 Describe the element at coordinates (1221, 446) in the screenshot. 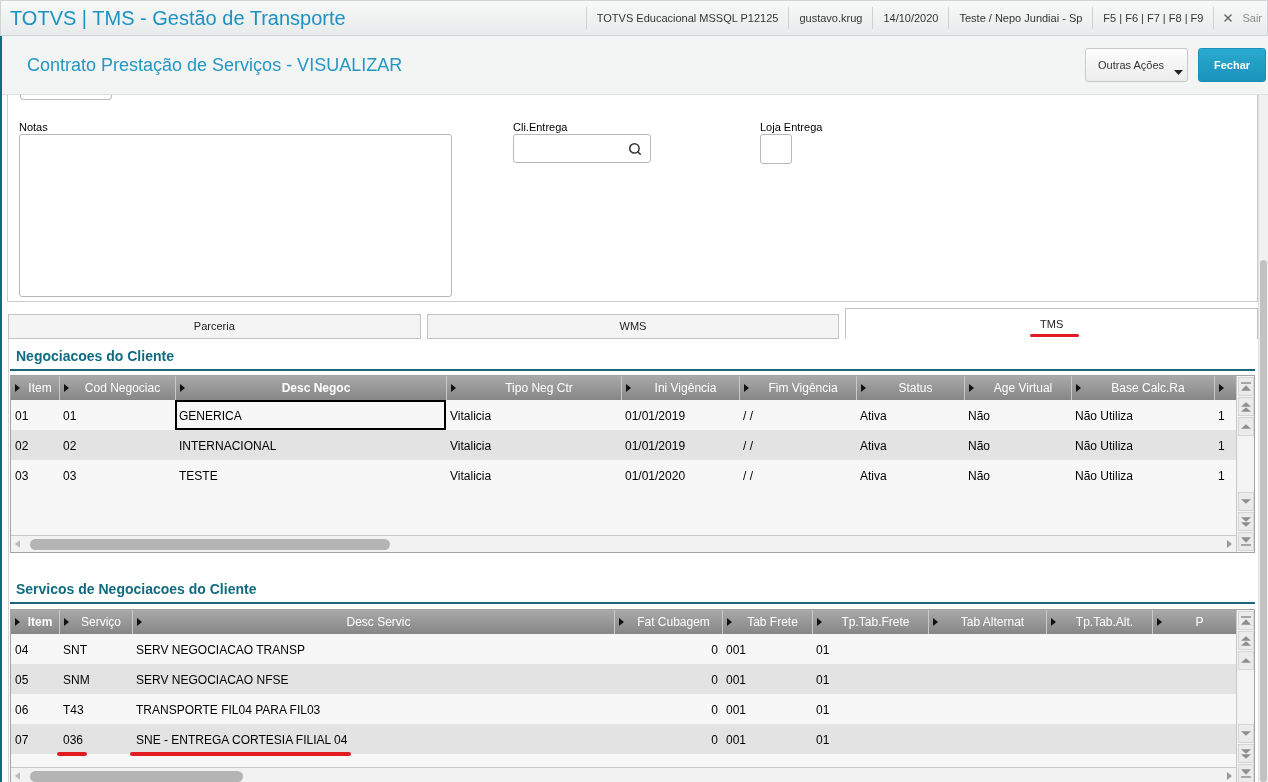

I see `cell-text: 1` at that location.